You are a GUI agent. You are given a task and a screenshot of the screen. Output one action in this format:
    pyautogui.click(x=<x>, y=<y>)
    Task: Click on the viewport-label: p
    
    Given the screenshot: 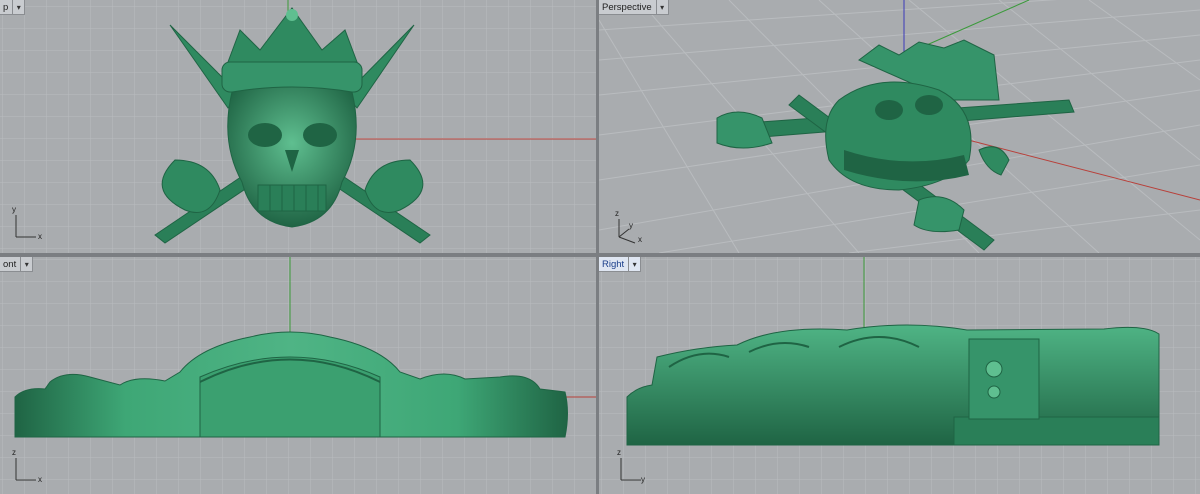 What is the action you would take?
    pyautogui.click(x=6, y=7)
    